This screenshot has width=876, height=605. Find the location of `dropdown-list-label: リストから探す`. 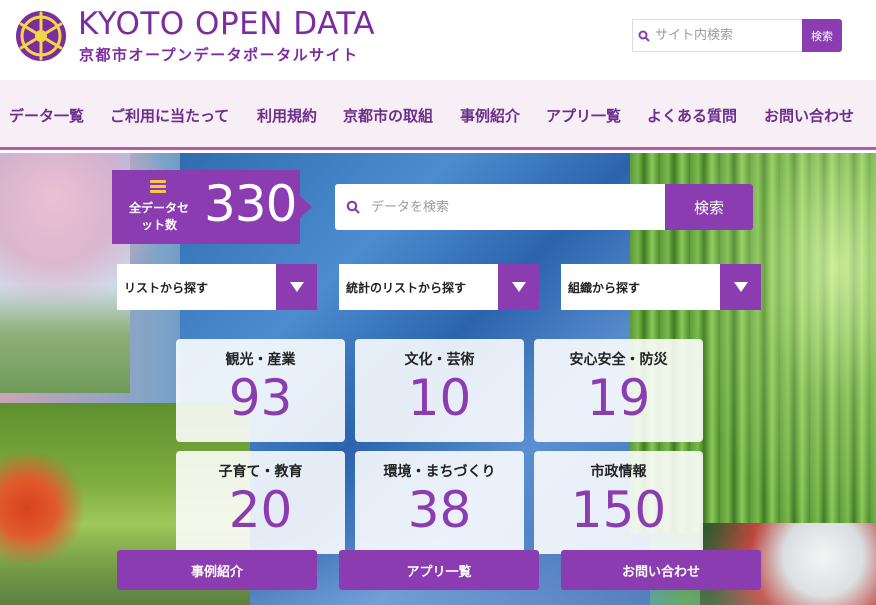

dropdown-list-label: リストから探す is located at coordinates (166, 287).